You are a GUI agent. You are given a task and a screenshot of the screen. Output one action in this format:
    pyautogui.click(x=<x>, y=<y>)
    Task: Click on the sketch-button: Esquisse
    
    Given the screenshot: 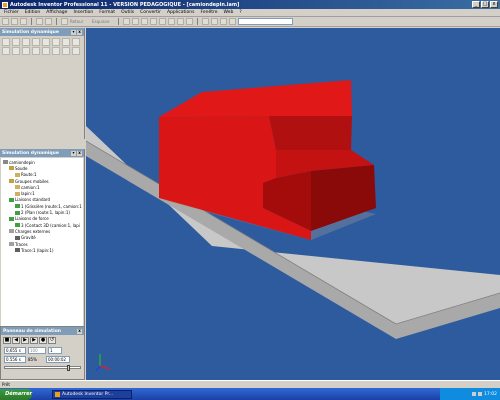 What is the action you would take?
    pyautogui.click(x=103, y=21)
    